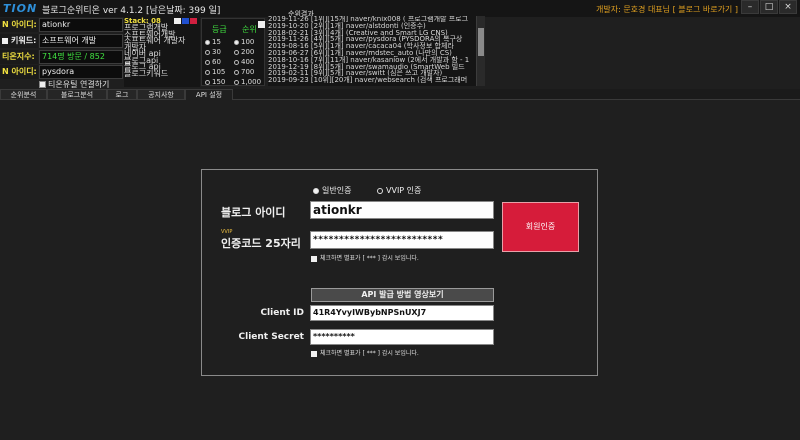 The height and width of the screenshot is (440, 800). What do you see at coordinates (79, 84) in the screenshot?
I see `tion-util-label: 티온유틸 연결하기` at bounding box center [79, 84].